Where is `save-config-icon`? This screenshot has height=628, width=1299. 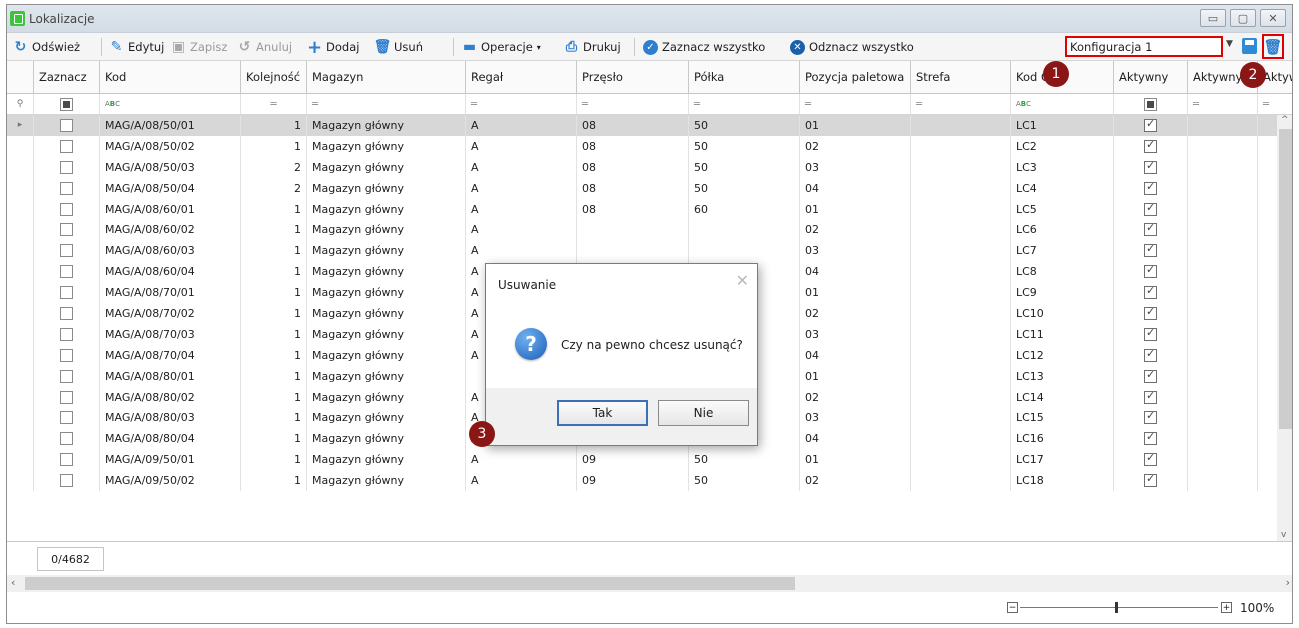
save-config-icon is located at coordinates (1249, 46).